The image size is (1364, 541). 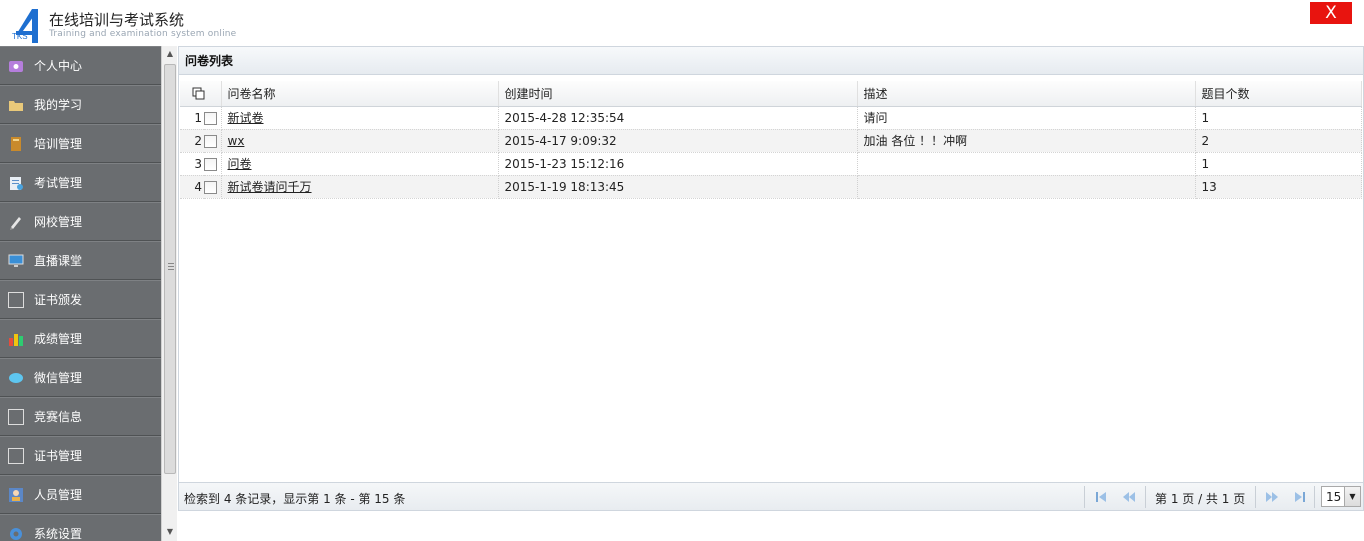 What do you see at coordinates (143, 34) in the screenshot?
I see `app-subtitle: Training and examination system online` at bounding box center [143, 34].